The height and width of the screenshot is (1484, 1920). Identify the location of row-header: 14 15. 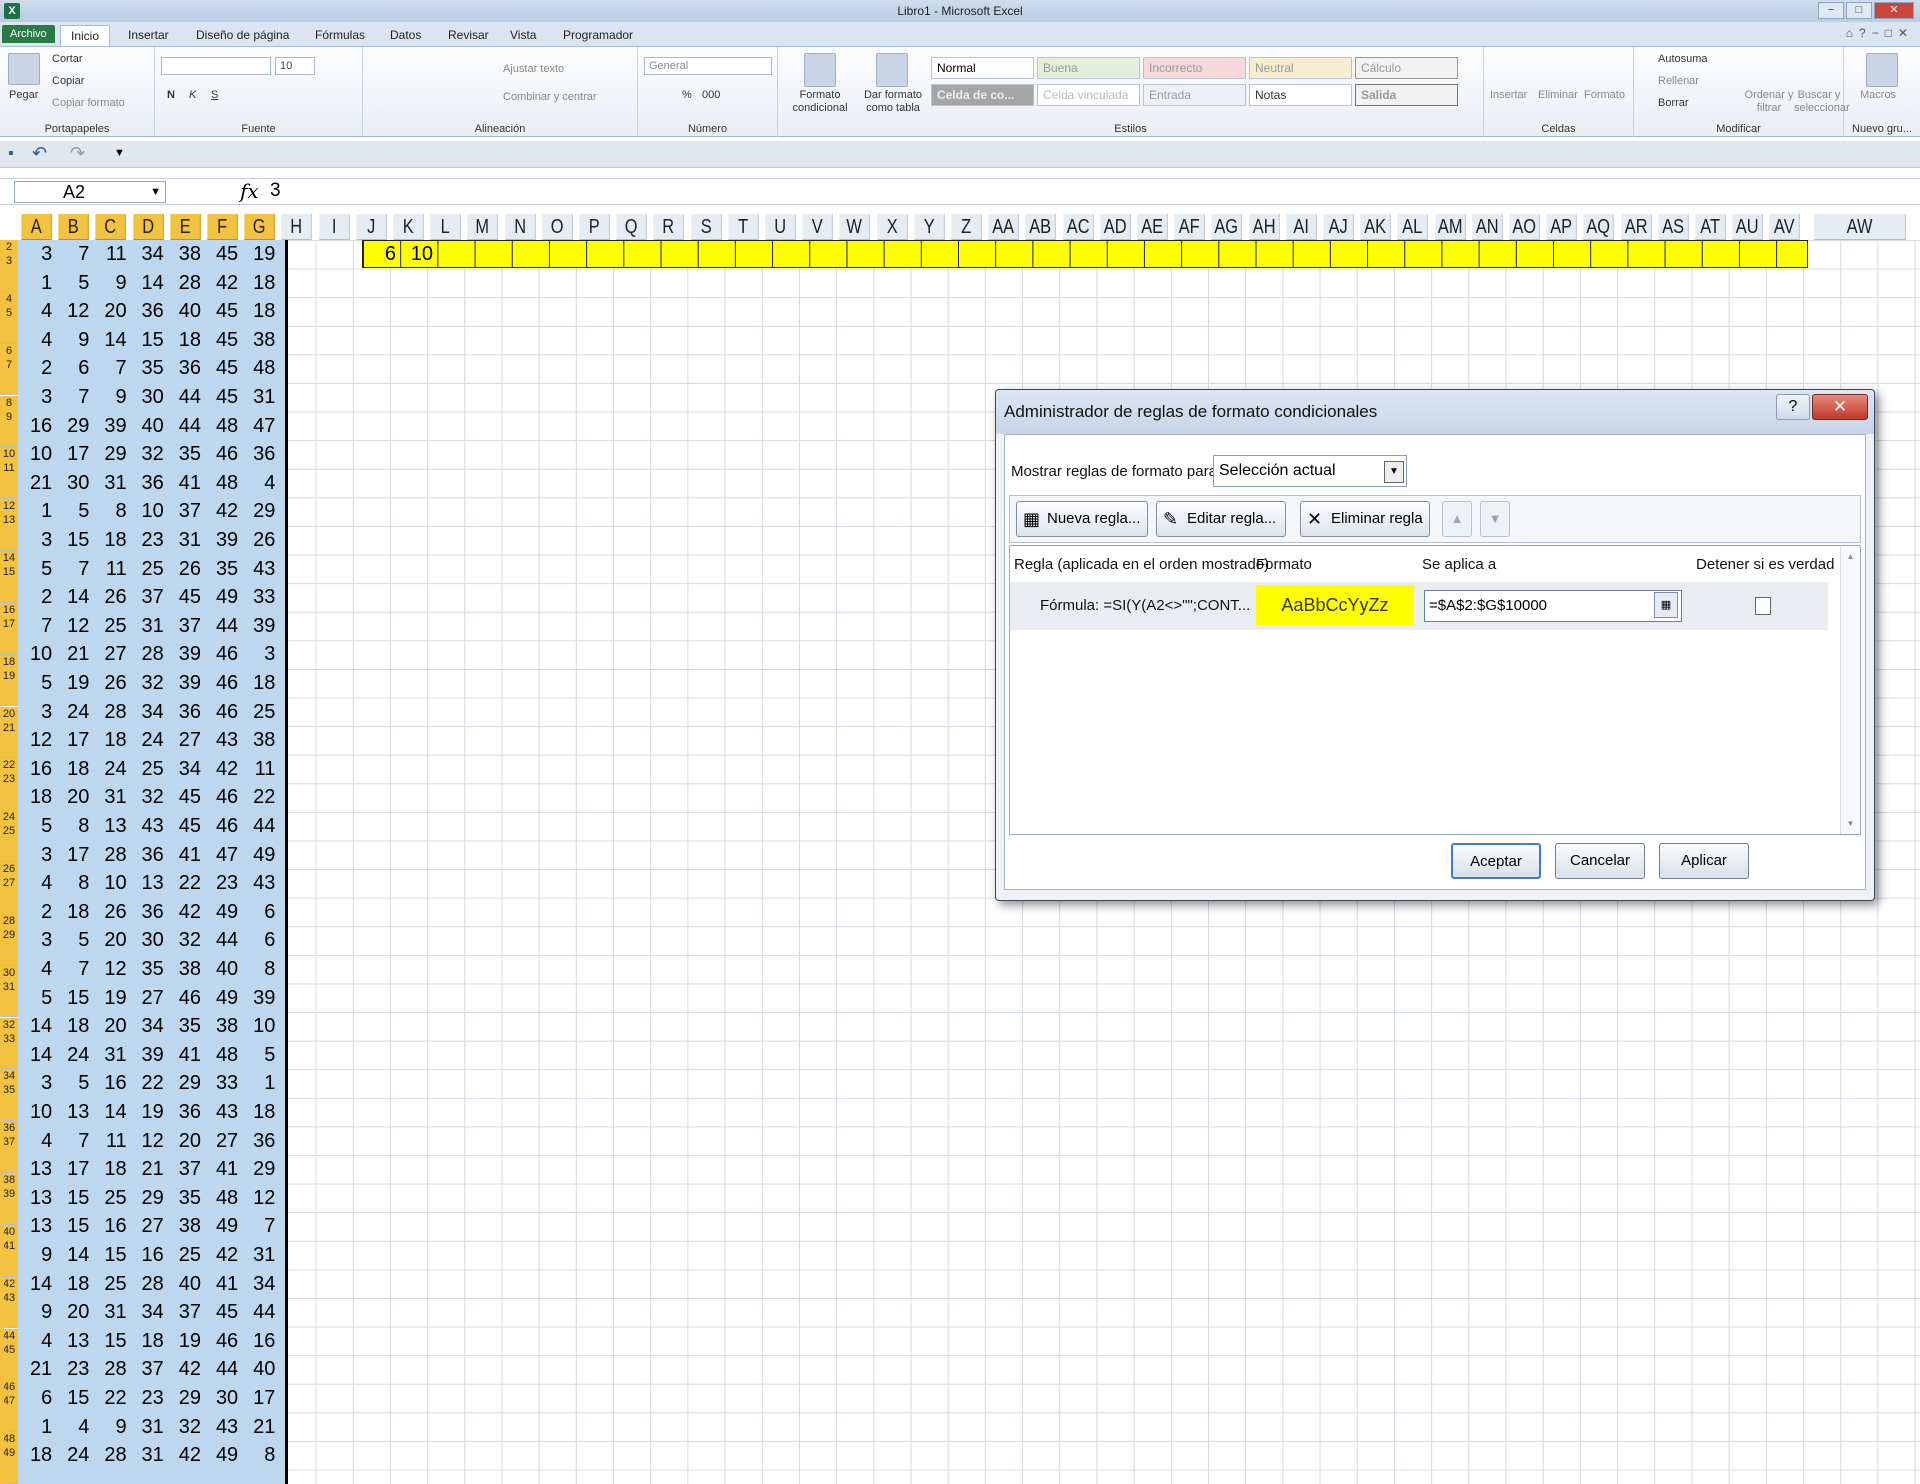
(9, 577).